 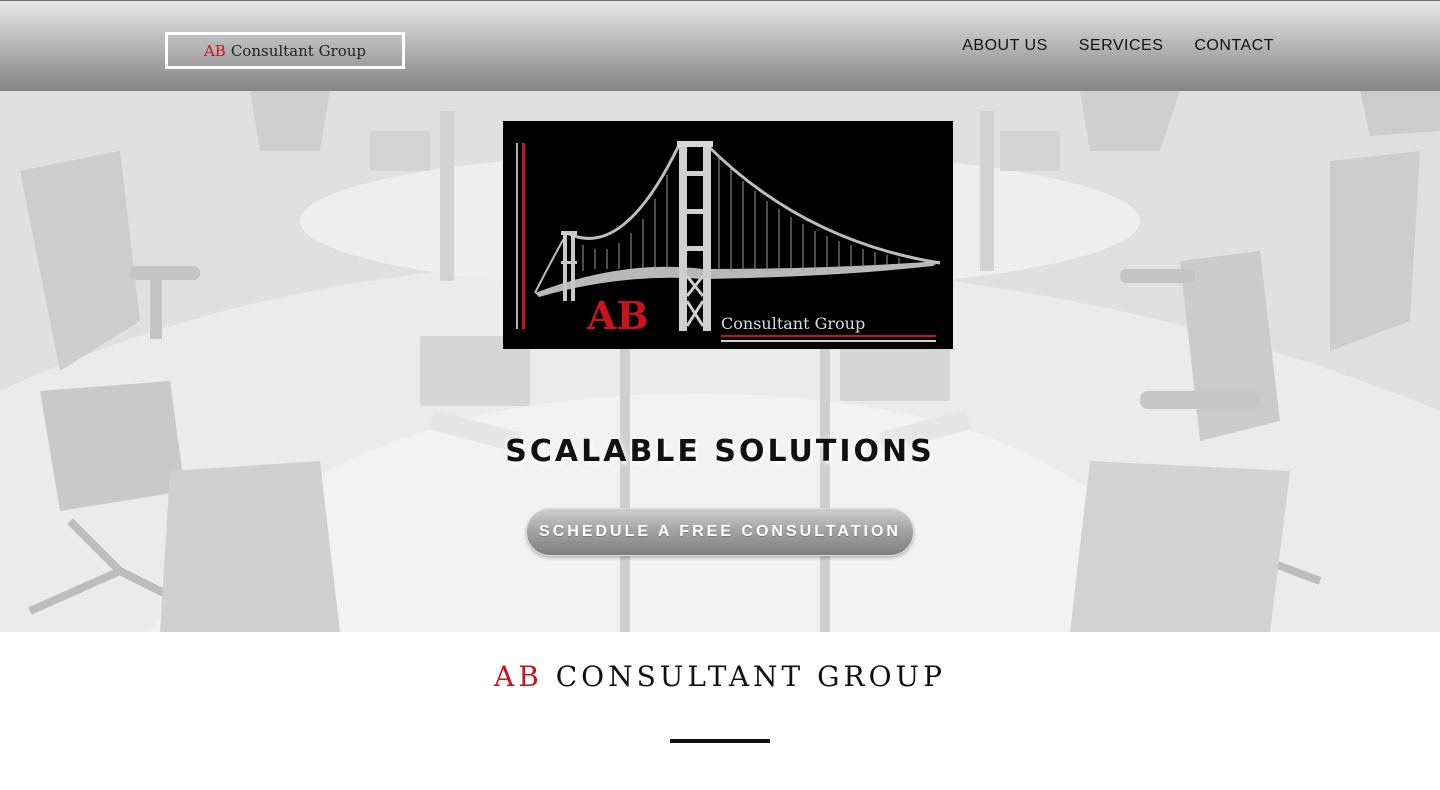 I want to click on brand-logo-link: AB Consultant Group, so click(x=285, y=50).